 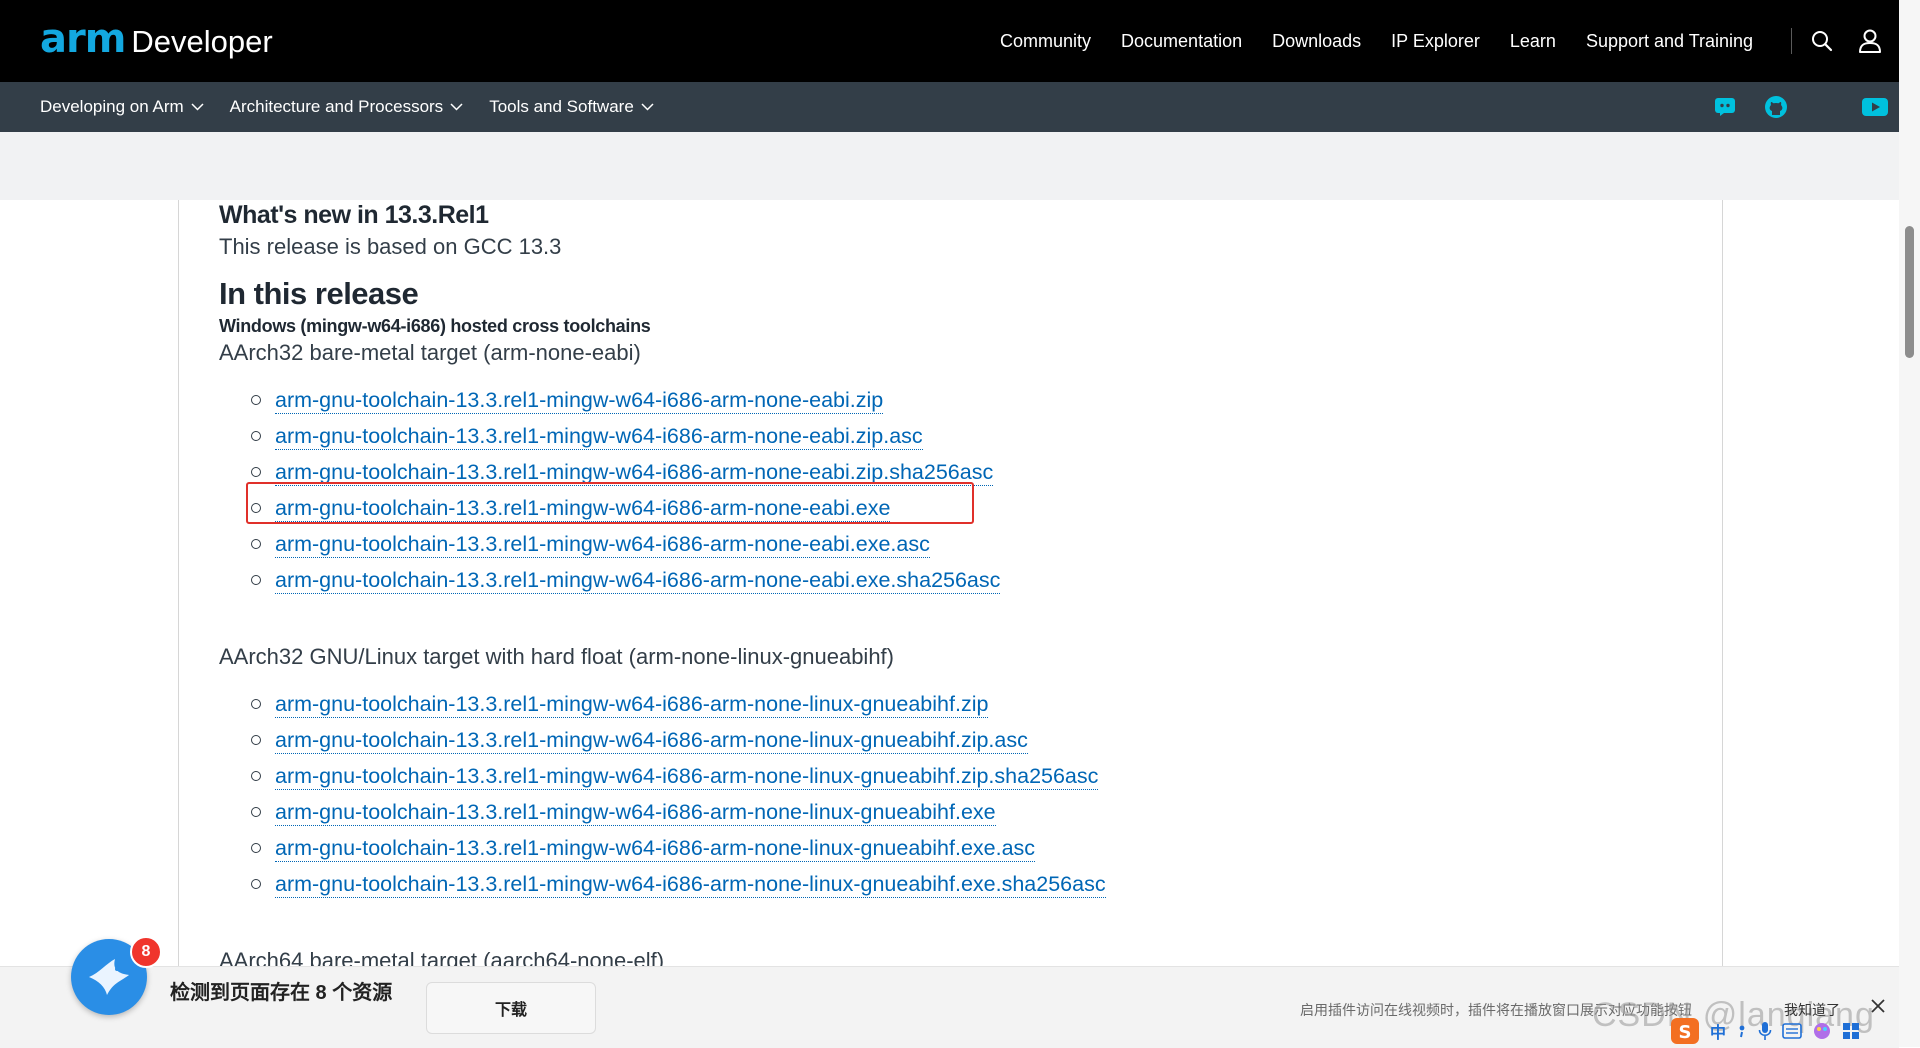 I want to click on discord-icon, so click(x=1725, y=107).